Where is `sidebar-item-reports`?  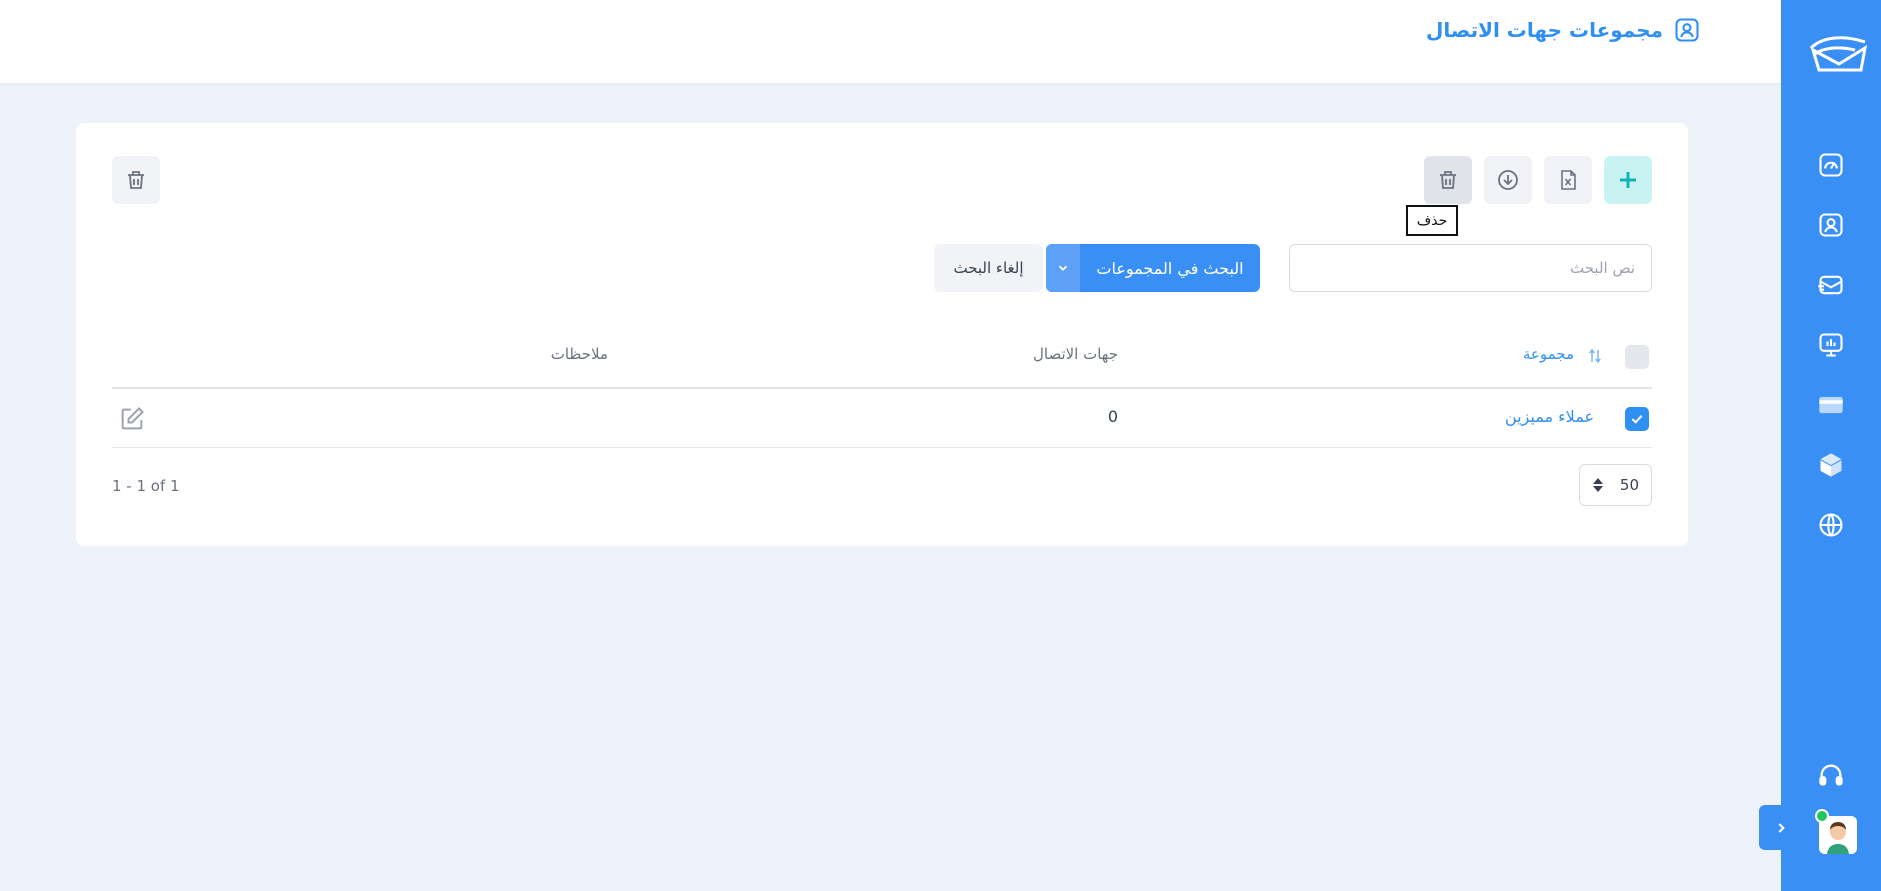
sidebar-item-reports is located at coordinates (1831, 345).